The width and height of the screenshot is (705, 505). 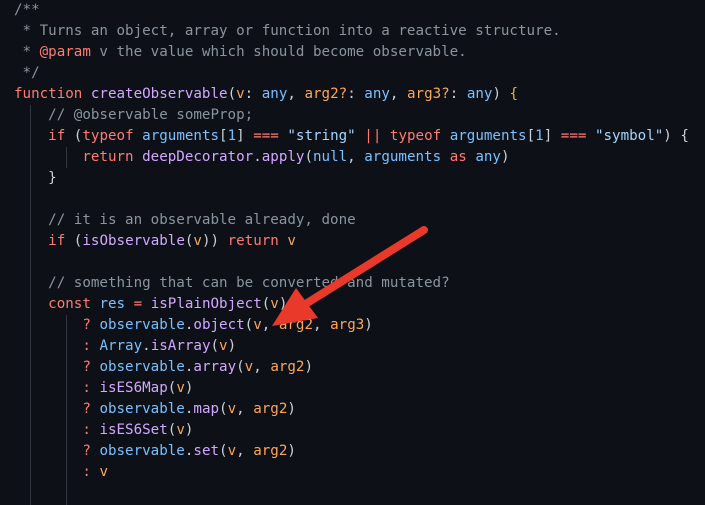 What do you see at coordinates (364, 267) in the screenshot?
I see `arrow-shaft` at bounding box center [364, 267].